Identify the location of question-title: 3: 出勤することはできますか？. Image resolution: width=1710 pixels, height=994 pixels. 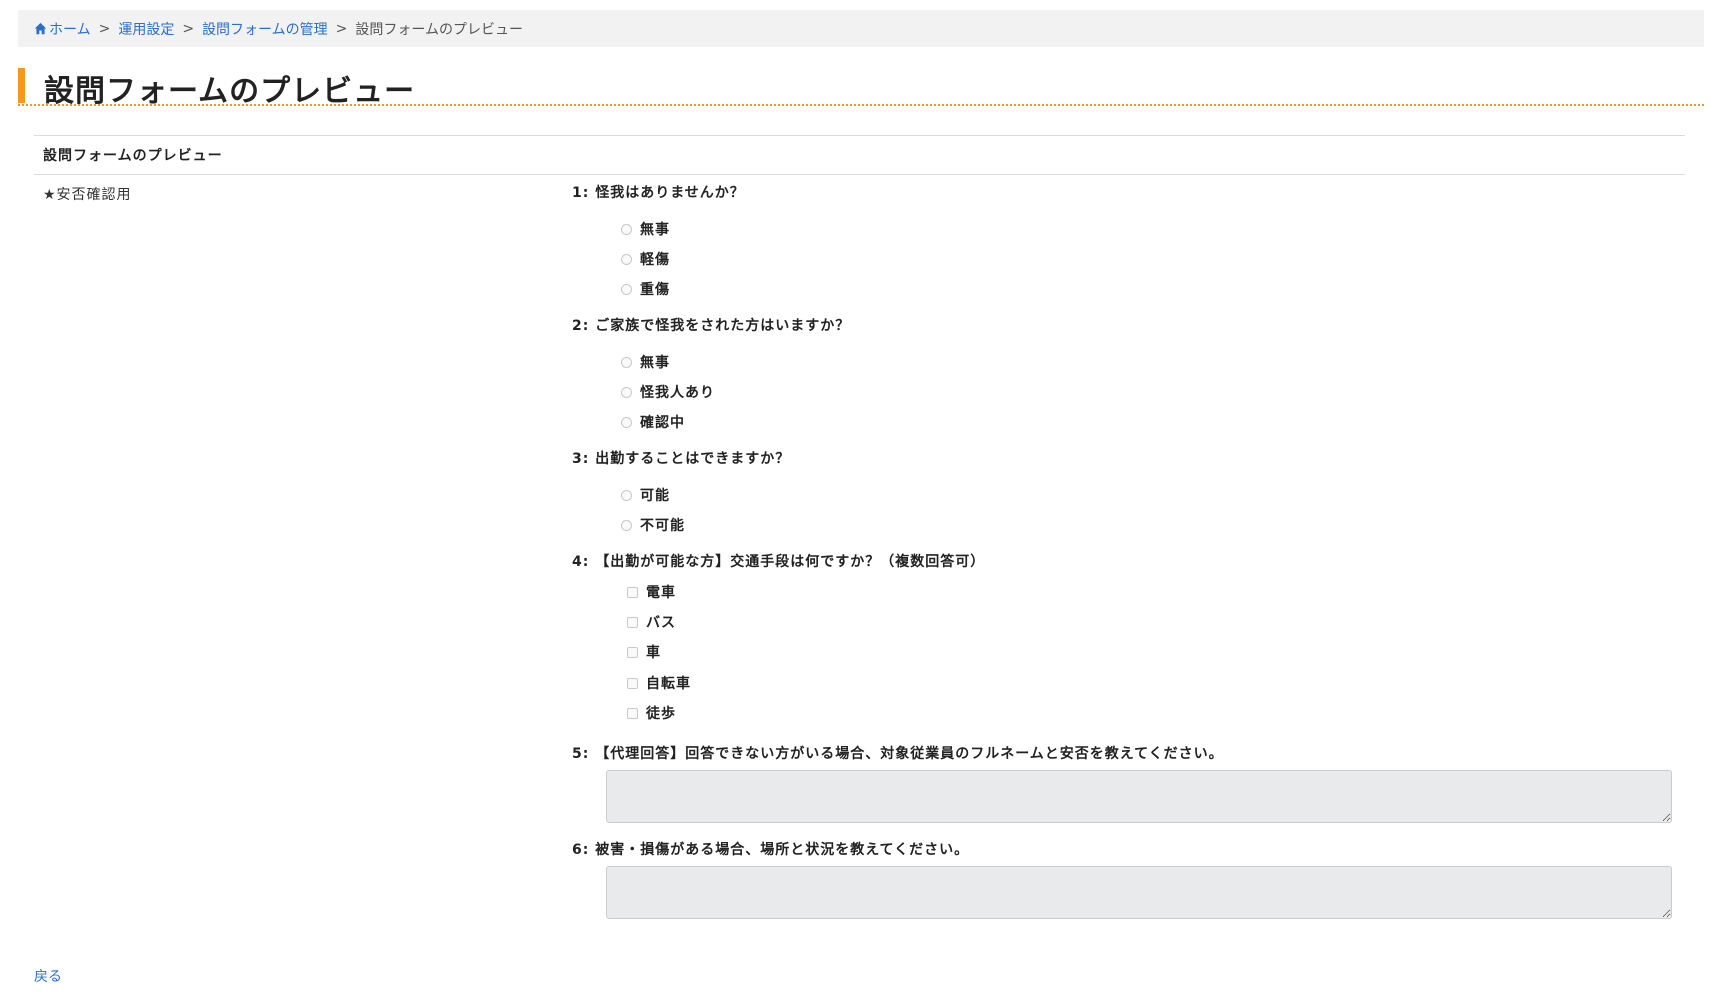
(681, 459).